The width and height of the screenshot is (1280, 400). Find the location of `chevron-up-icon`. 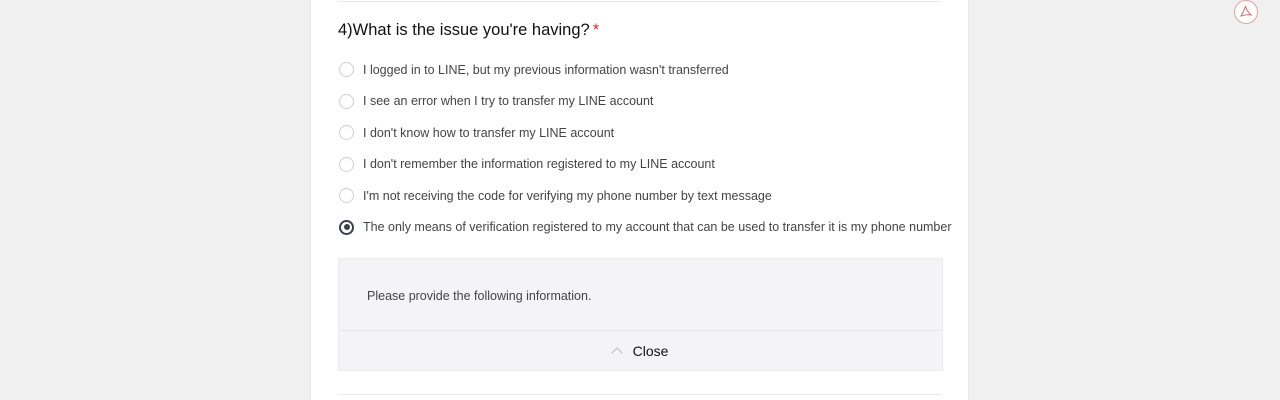

chevron-up-icon is located at coordinates (616, 353).